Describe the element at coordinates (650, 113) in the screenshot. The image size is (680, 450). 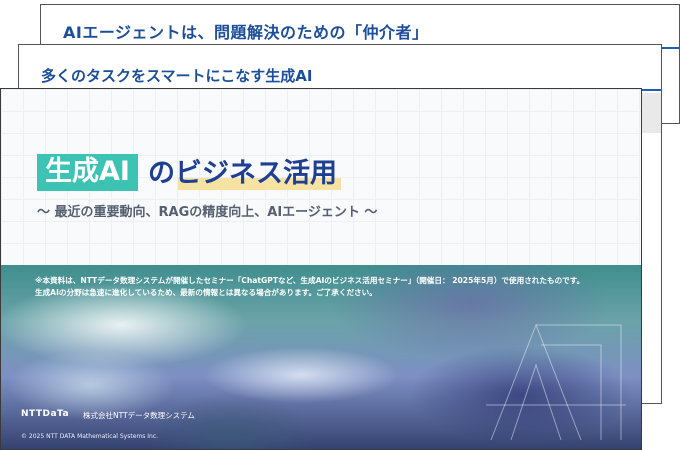
I see `middle-slide-shade` at that location.